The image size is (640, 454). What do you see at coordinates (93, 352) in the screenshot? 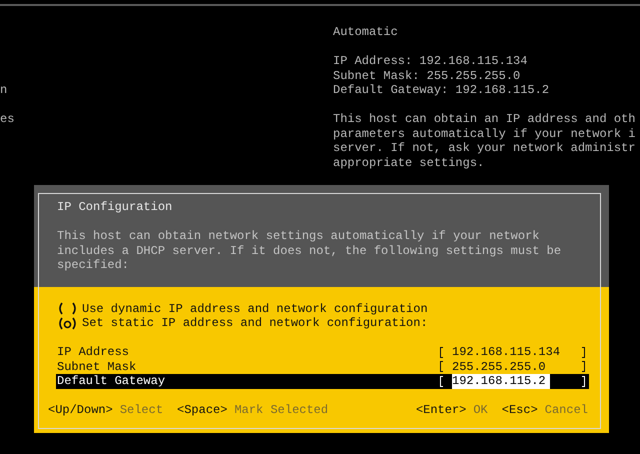
I see `field-label: IP Address` at bounding box center [93, 352].